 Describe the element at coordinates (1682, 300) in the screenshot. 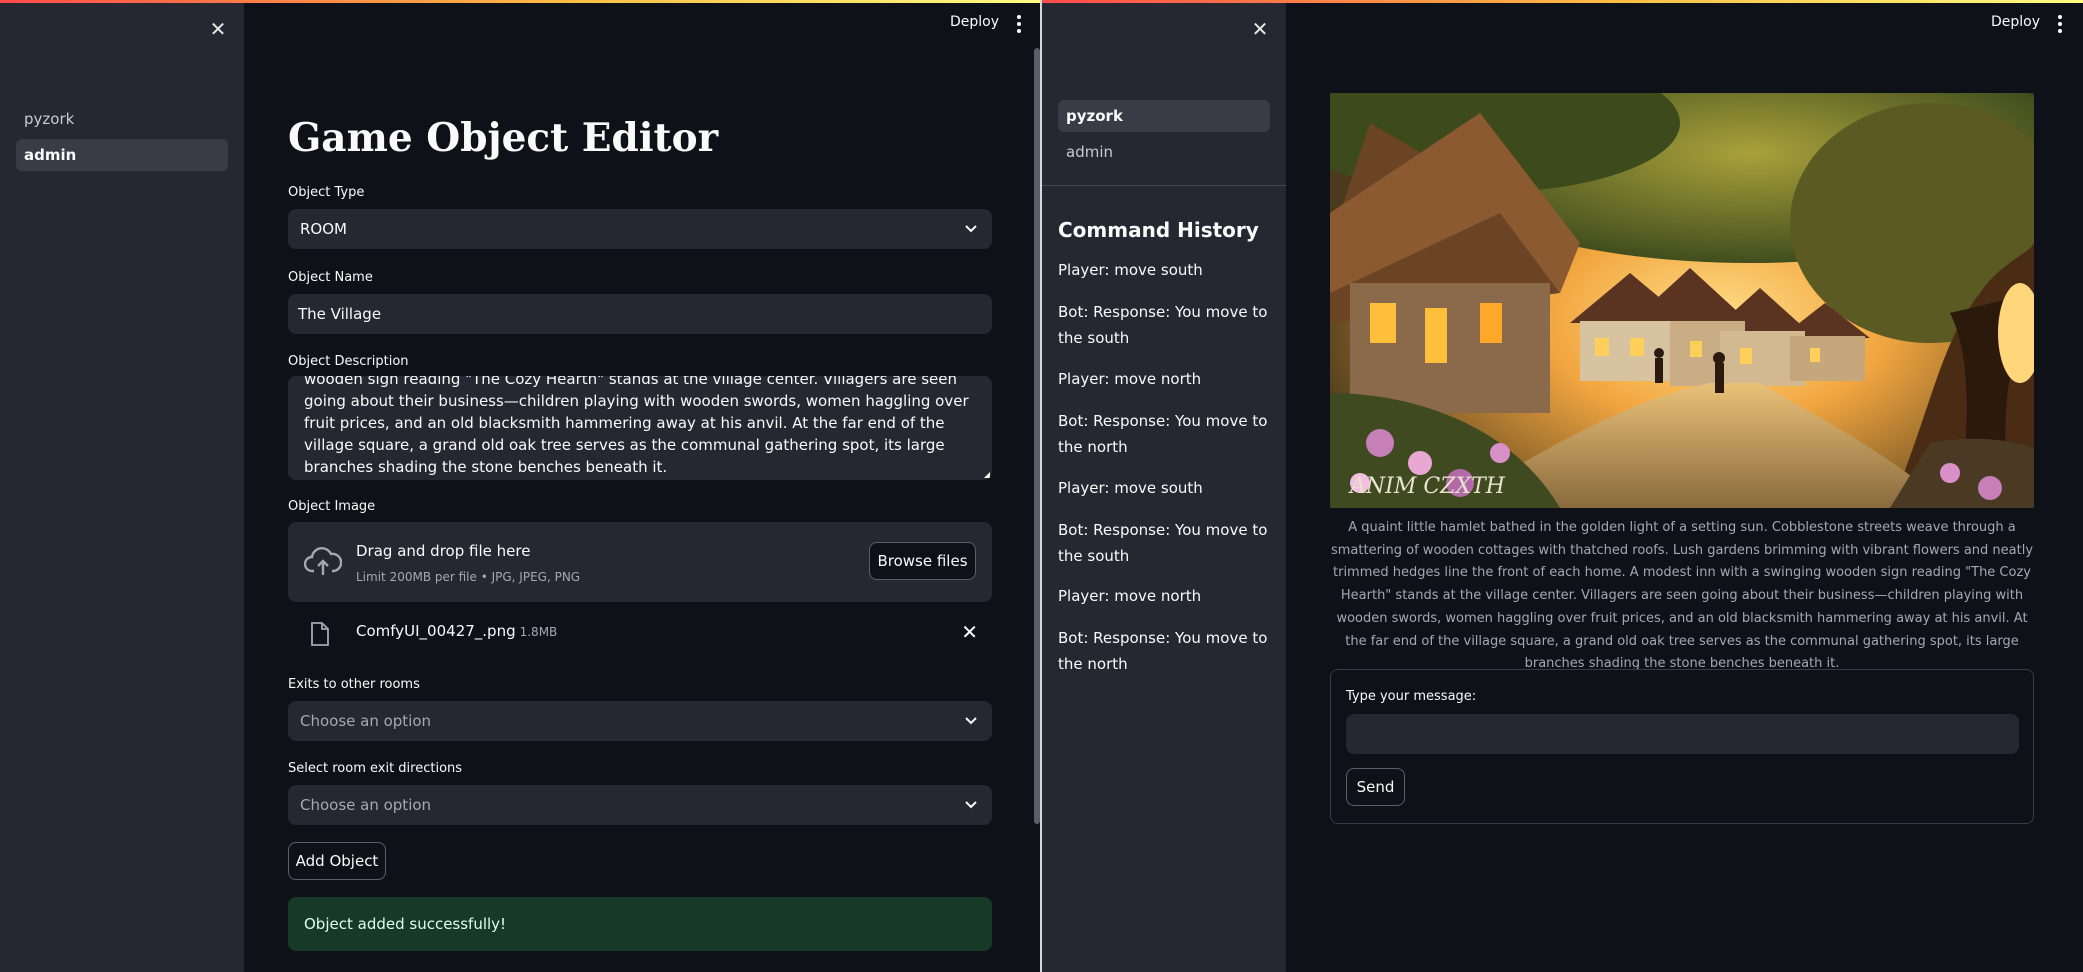

I see `village-scene-image: ANIM CZXTH` at that location.